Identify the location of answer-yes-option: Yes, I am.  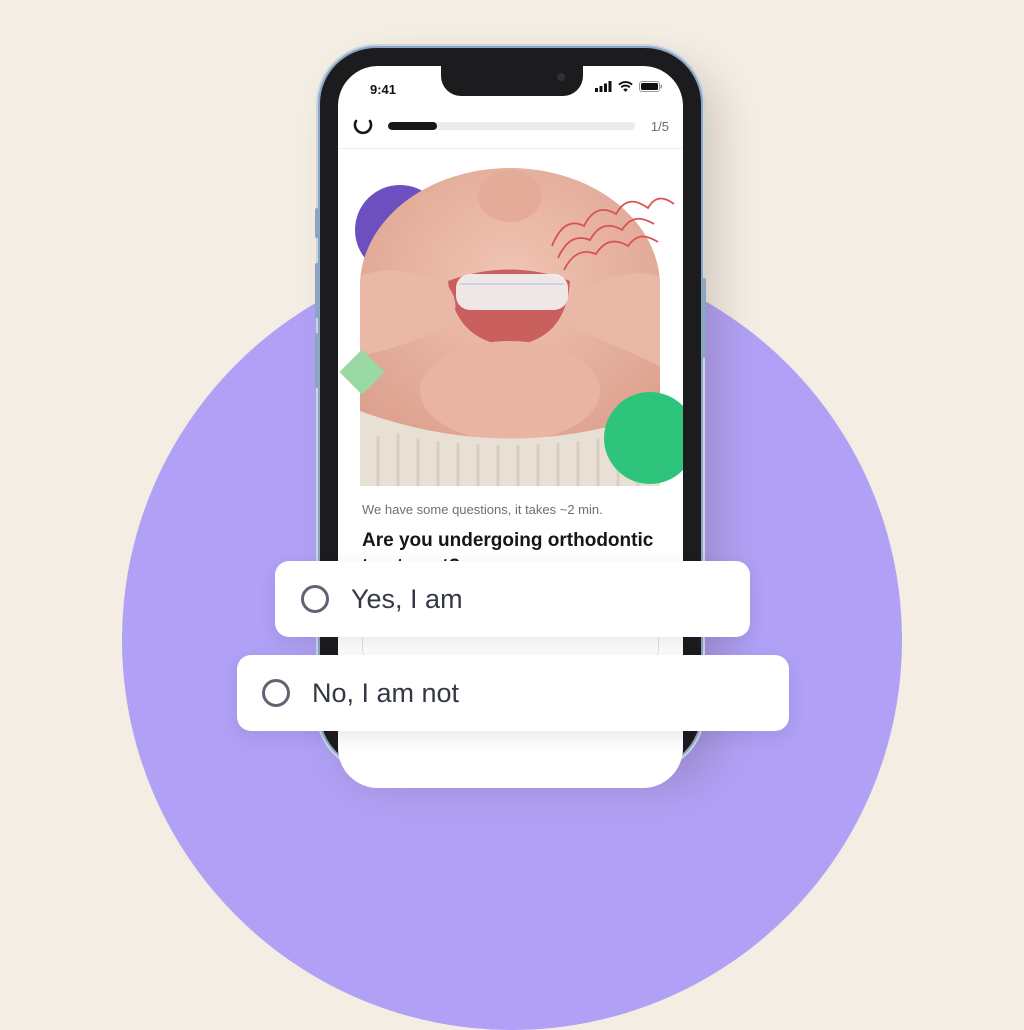
(512, 599).